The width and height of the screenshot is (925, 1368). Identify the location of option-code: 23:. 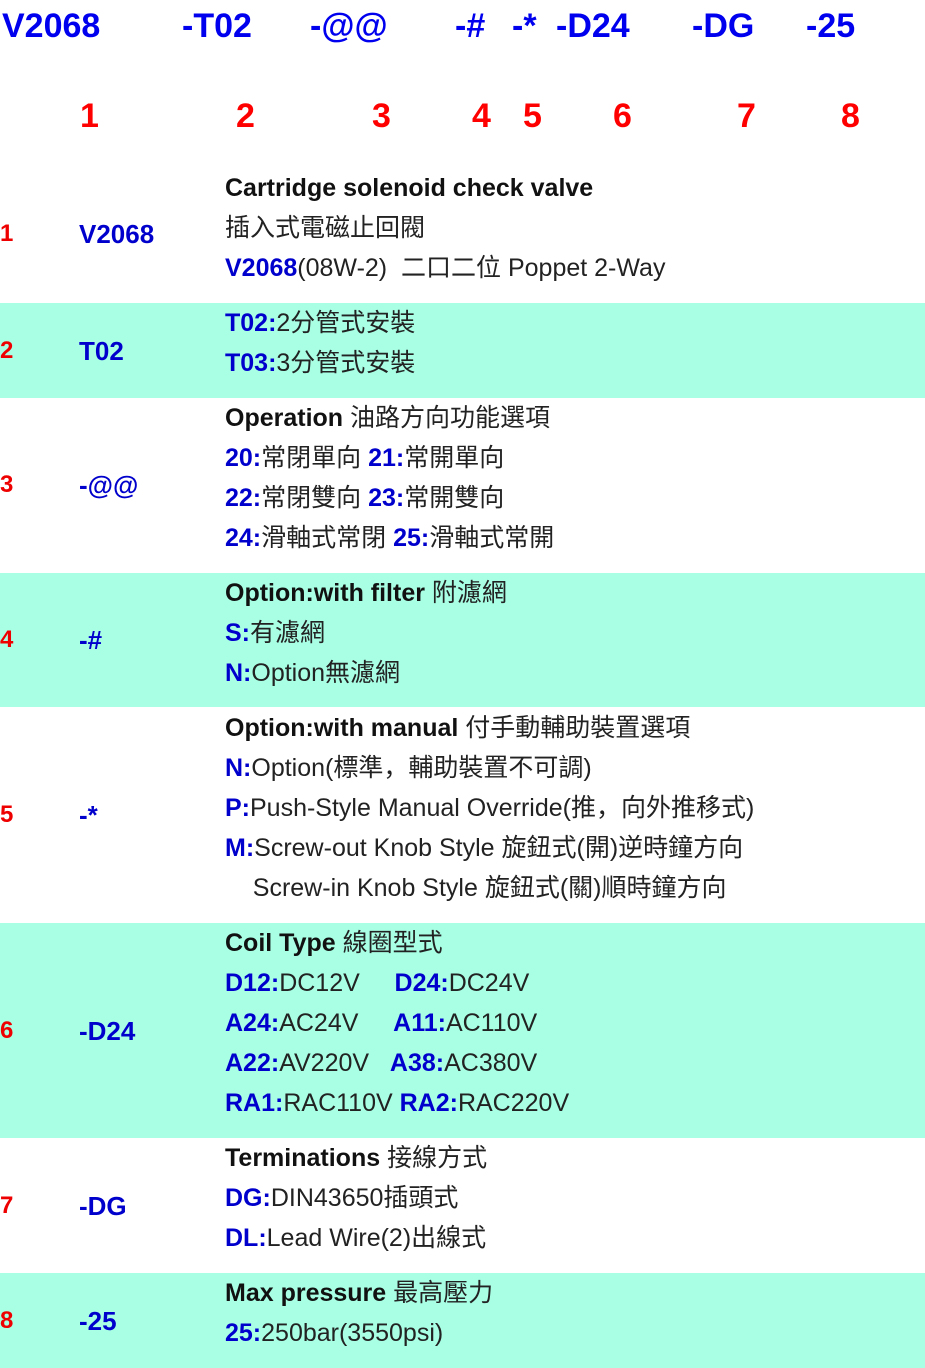
(386, 498).